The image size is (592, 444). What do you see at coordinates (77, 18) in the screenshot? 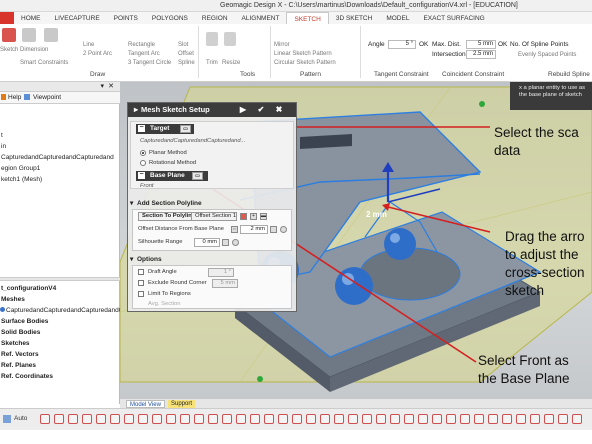
I see `tab-livecapture: LIVECAPTURE` at bounding box center [77, 18].